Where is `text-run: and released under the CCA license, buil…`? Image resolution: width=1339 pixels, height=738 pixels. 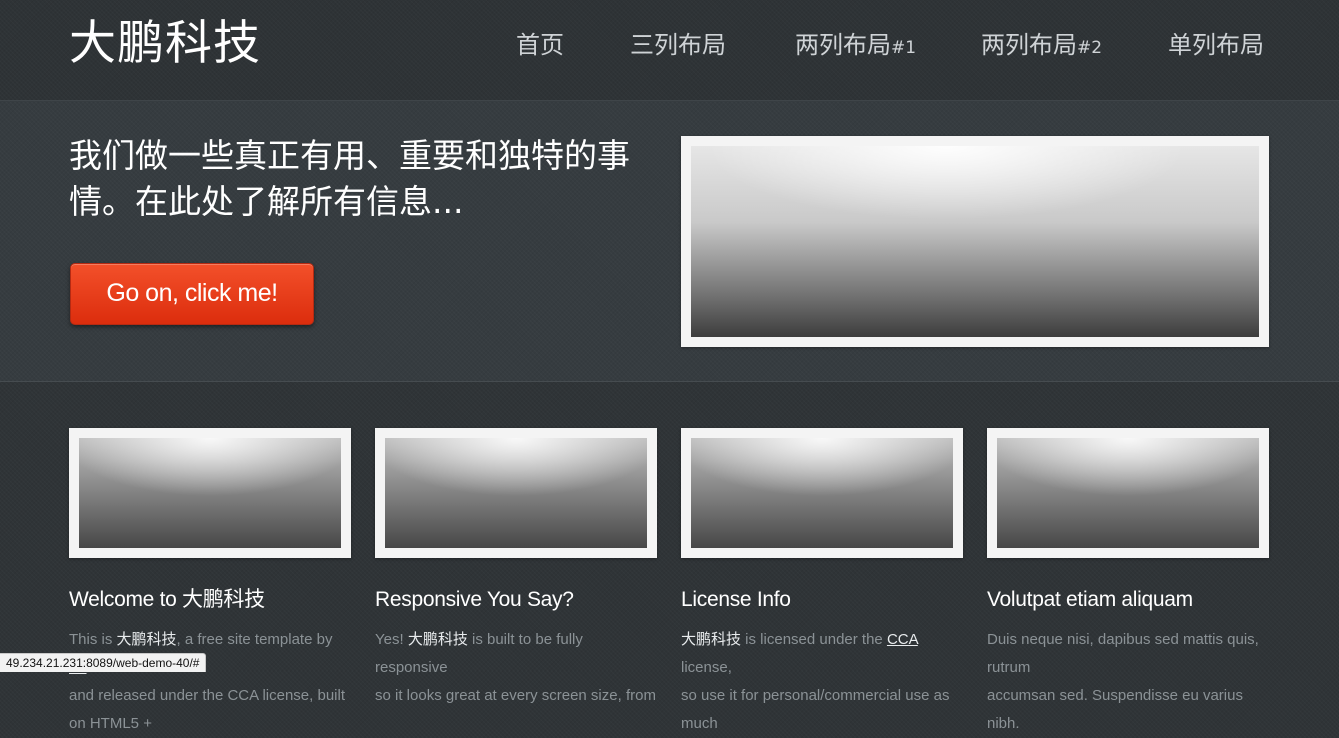 text-run: and released under the CCA license, buil… is located at coordinates (207, 709).